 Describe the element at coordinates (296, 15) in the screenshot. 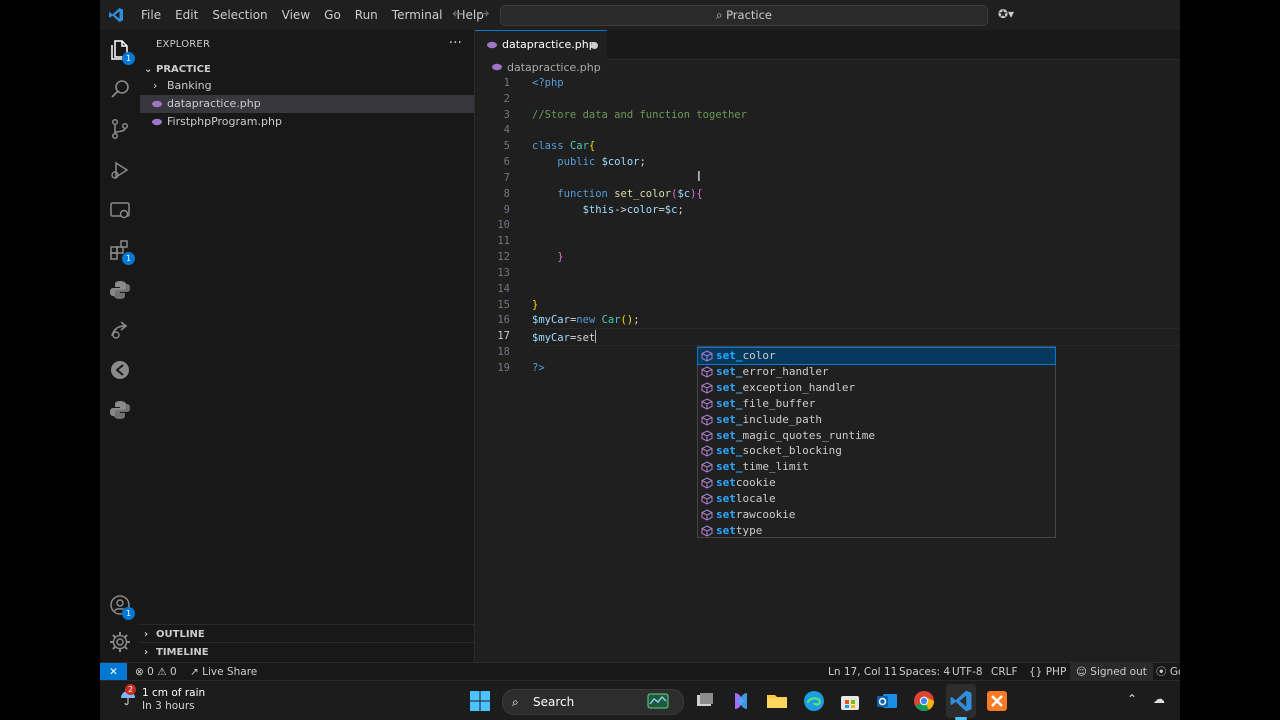

I see `menu-view: View` at that location.